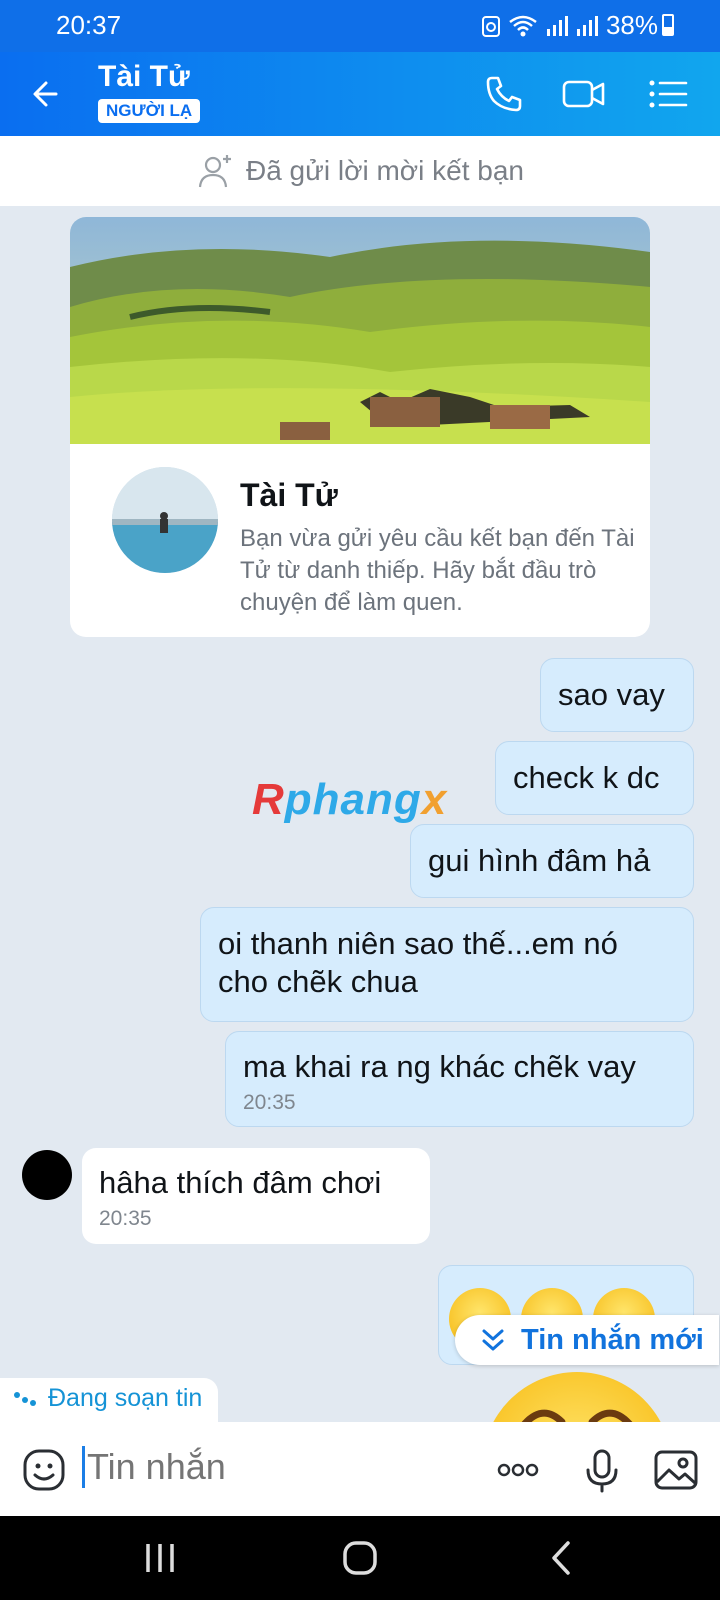 The image size is (720, 1600). What do you see at coordinates (493, 1340) in the screenshot?
I see `double-chevron-down-icon` at bounding box center [493, 1340].